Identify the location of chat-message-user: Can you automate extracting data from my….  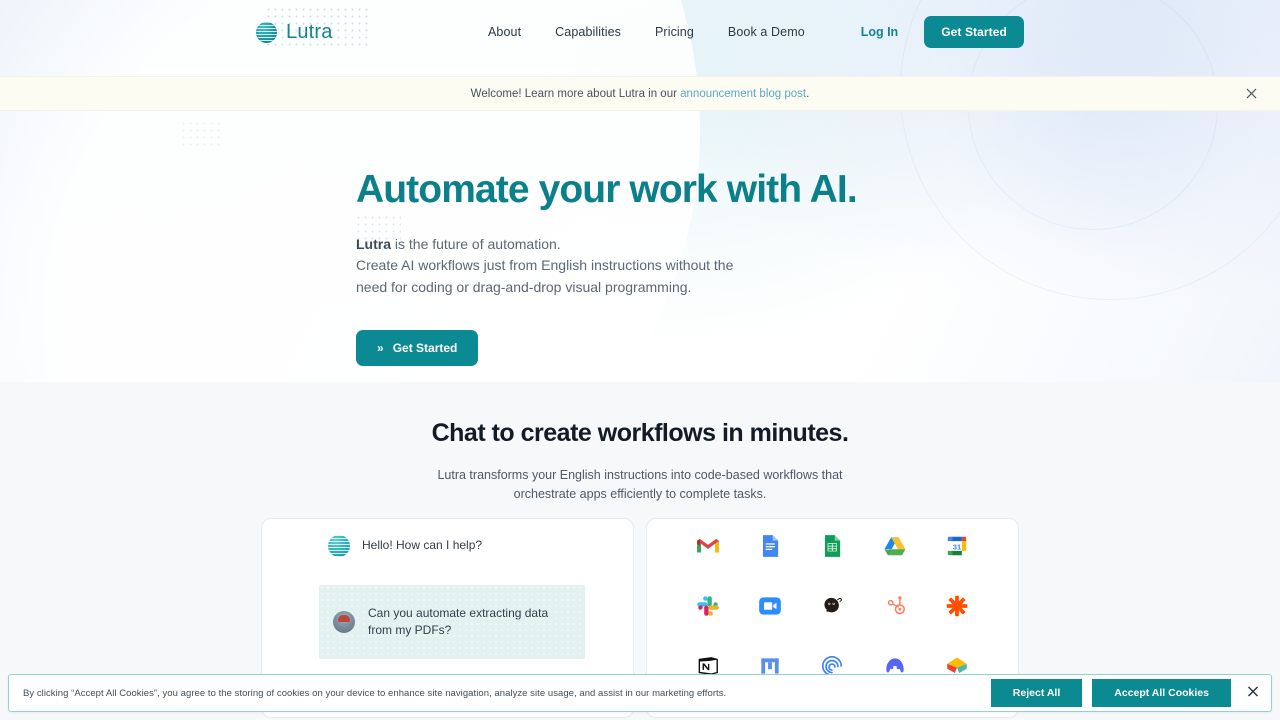
(452, 622).